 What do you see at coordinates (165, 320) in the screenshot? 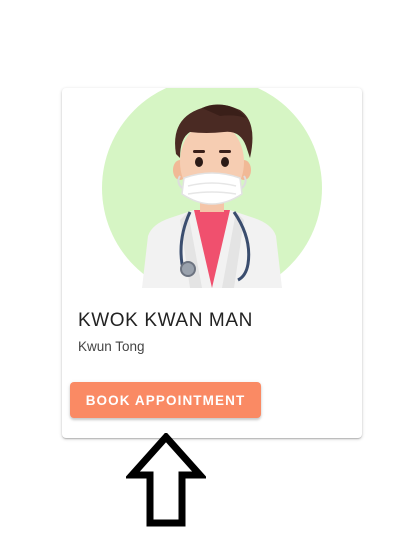
I see `doctor-name: KWOK KWAN MAN` at bounding box center [165, 320].